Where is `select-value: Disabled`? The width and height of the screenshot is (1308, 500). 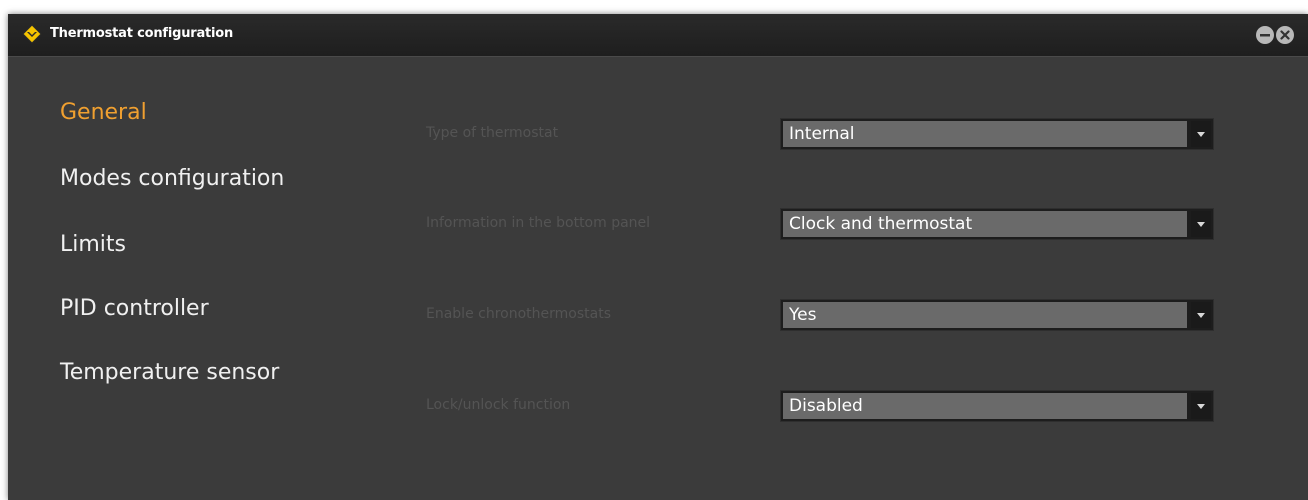
select-value: Disabled is located at coordinates (985, 406).